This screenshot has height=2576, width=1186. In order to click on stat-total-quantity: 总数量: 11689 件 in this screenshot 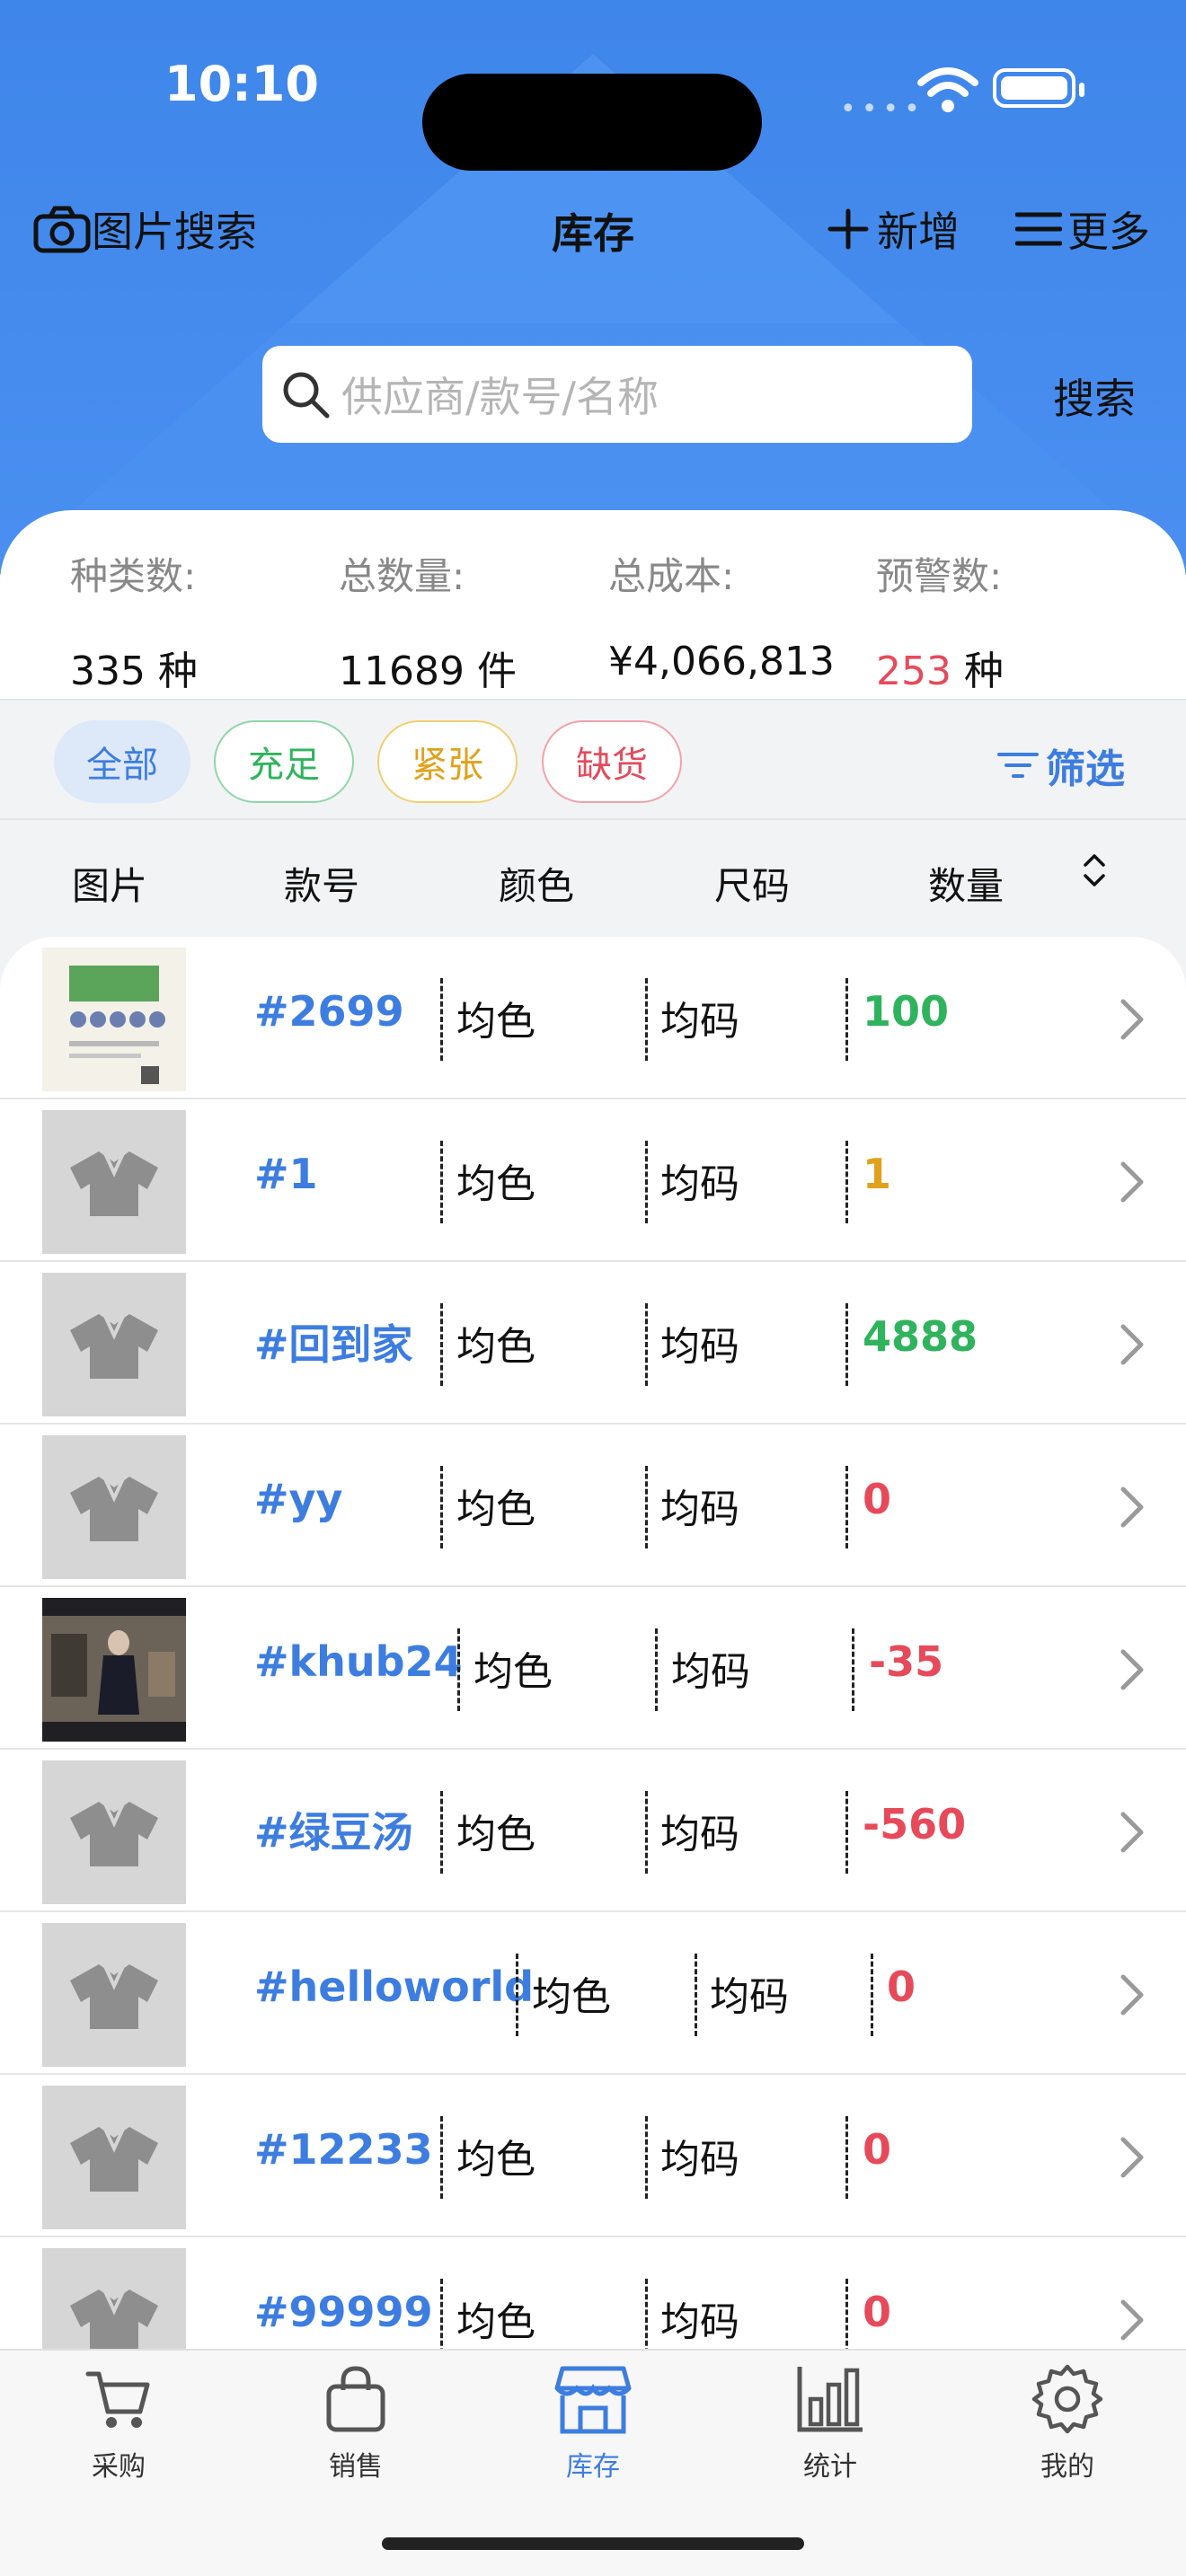, I will do `click(428, 621)`.